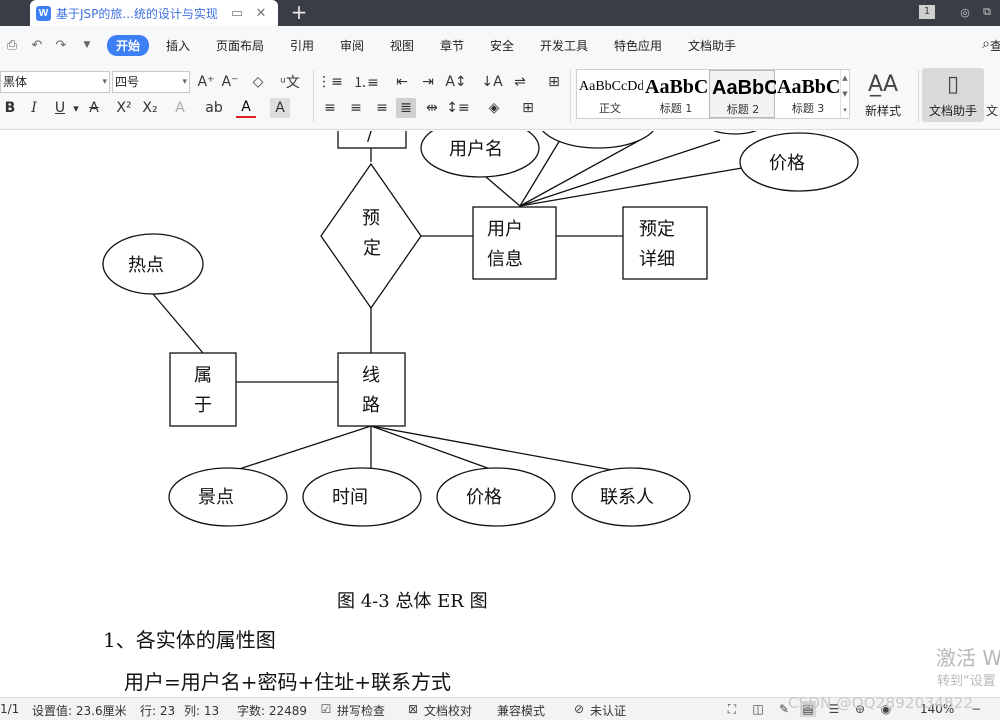 The width and height of the screenshot is (1000, 720). What do you see at coordinates (995, 45) in the screenshot?
I see `search-label: 查` at bounding box center [995, 45].